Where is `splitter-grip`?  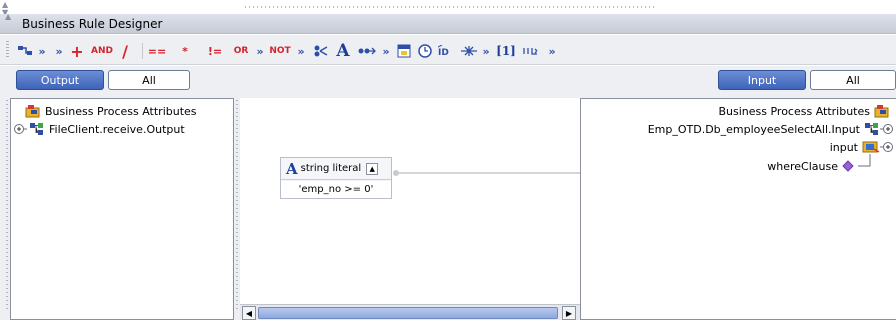
splitter-grip is located at coordinates (450, 7).